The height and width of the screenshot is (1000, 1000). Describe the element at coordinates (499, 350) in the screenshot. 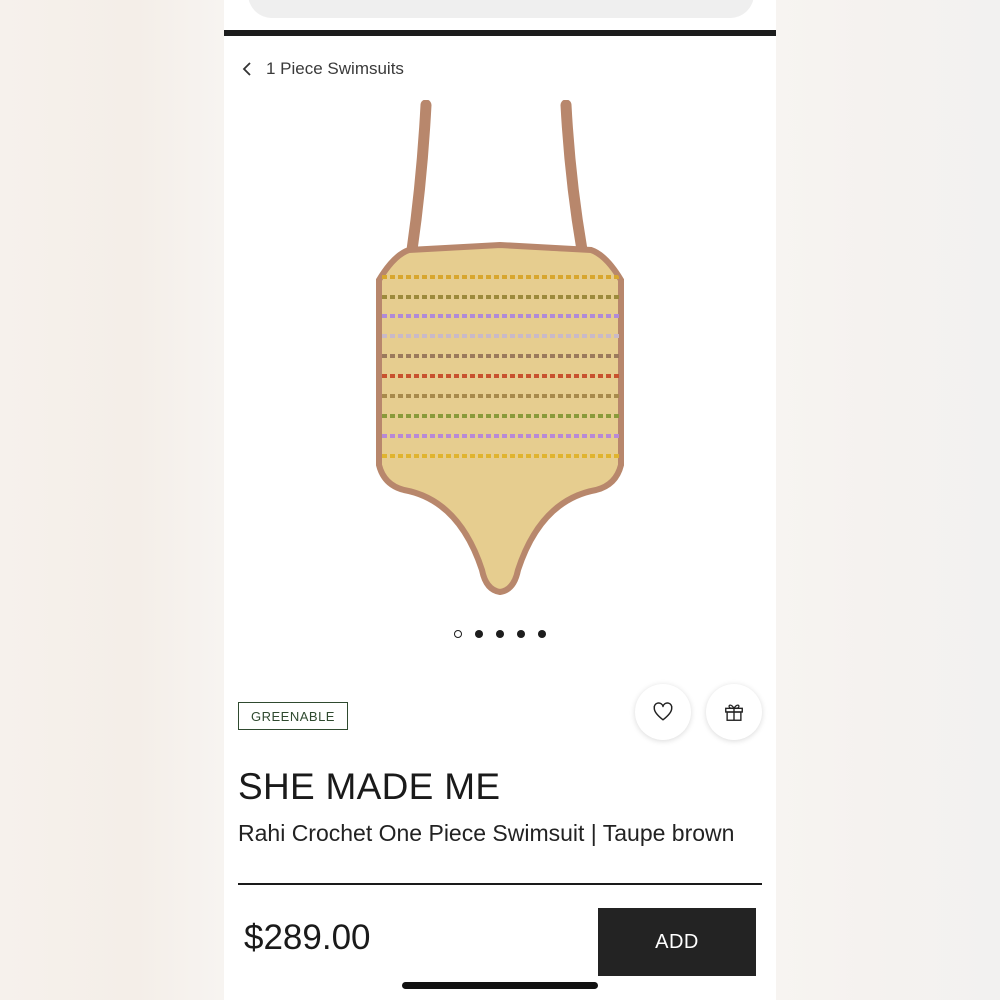

I see `crochet-swimsuit-image` at that location.